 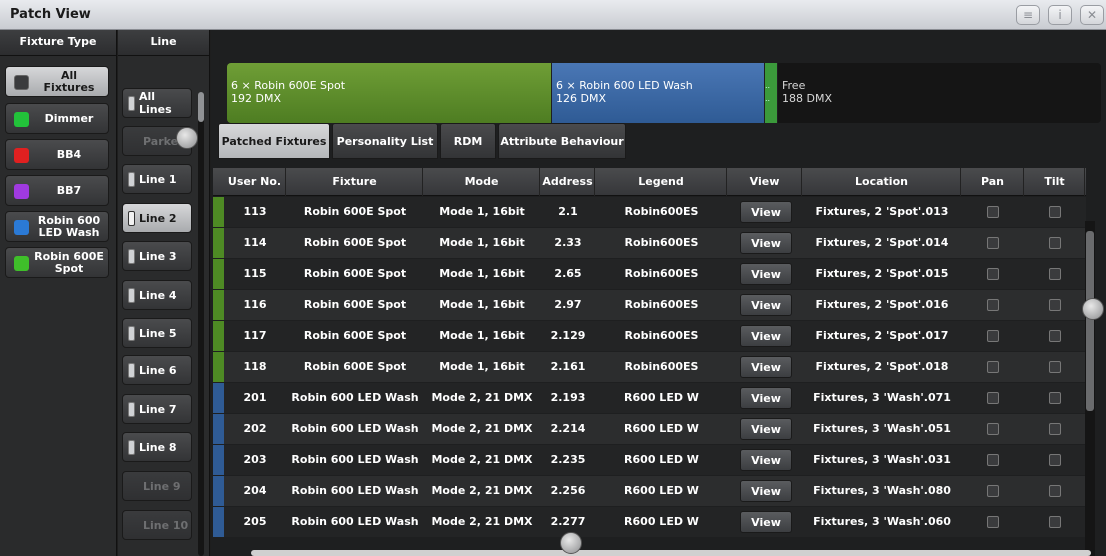 I want to click on cell-location: Fixtures, 2 'Spot'.013, so click(x=882, y=212).